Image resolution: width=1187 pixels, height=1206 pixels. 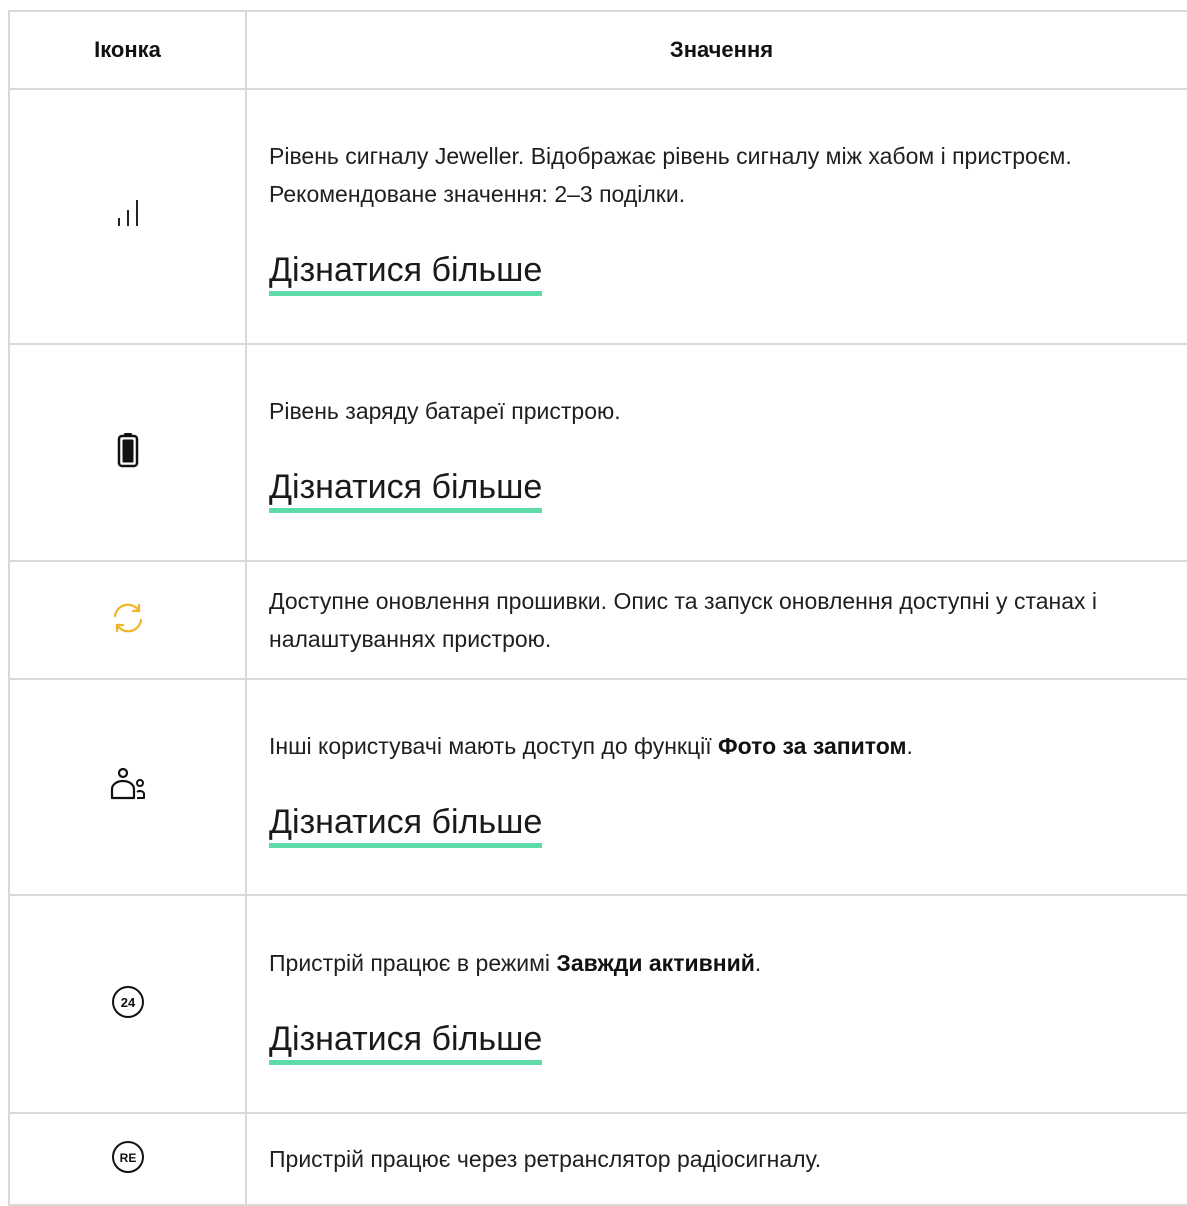 What do you see at coordinates (812, 745) in the screenshot?
I see `description-text-bold: Фото за запитом` at bounding box center [812, 745].